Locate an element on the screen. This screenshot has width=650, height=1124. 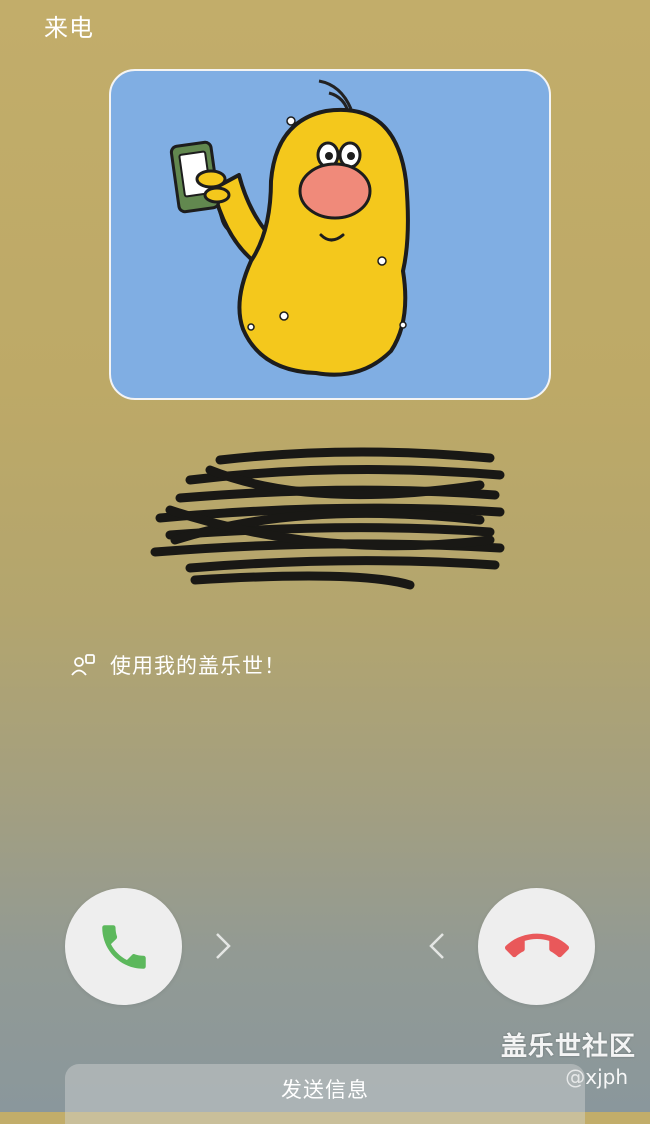
caller-avatar-illustration is located at coordinates (289, 228).